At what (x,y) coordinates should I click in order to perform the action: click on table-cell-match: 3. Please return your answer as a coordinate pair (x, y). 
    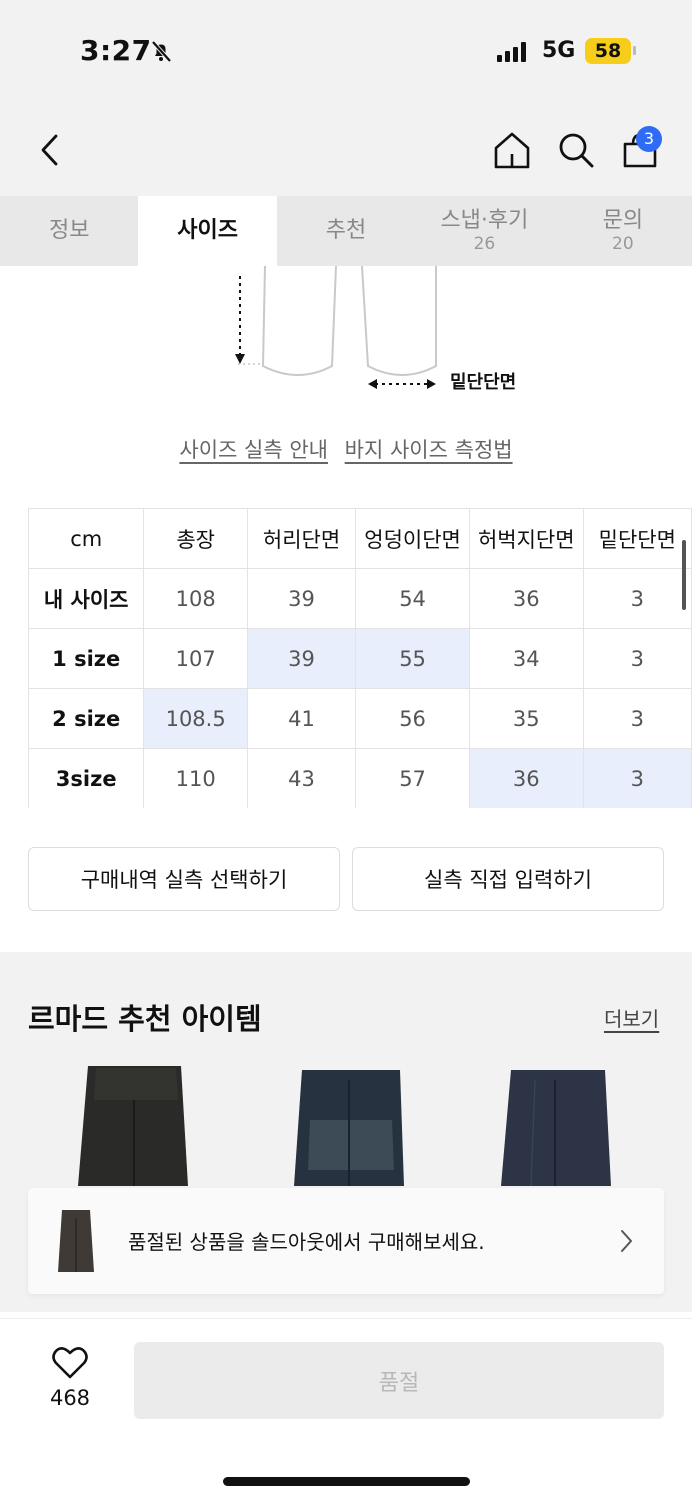
    Looking at the image, I should click on (637, 778).